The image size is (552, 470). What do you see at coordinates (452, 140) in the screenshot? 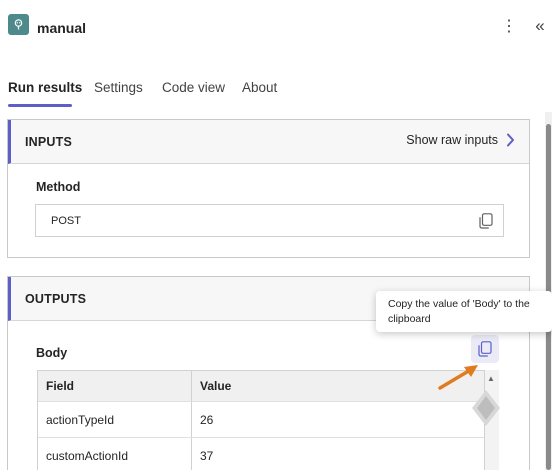
I see `show-raw-inputs-label: Show raw inputs` at bounding box center [452, 140].